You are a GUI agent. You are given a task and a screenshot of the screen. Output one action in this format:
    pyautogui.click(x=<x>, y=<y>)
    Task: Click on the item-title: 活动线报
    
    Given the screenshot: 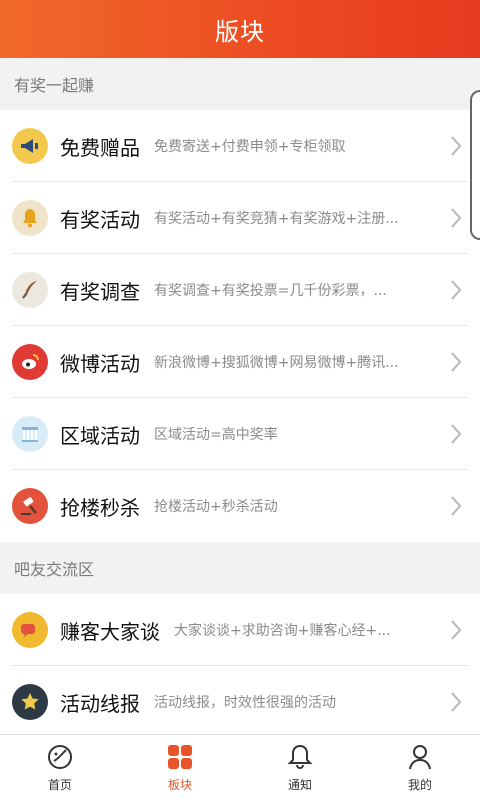 What is the action you would take?
    pyautogui.click(x=100, y=703)
    